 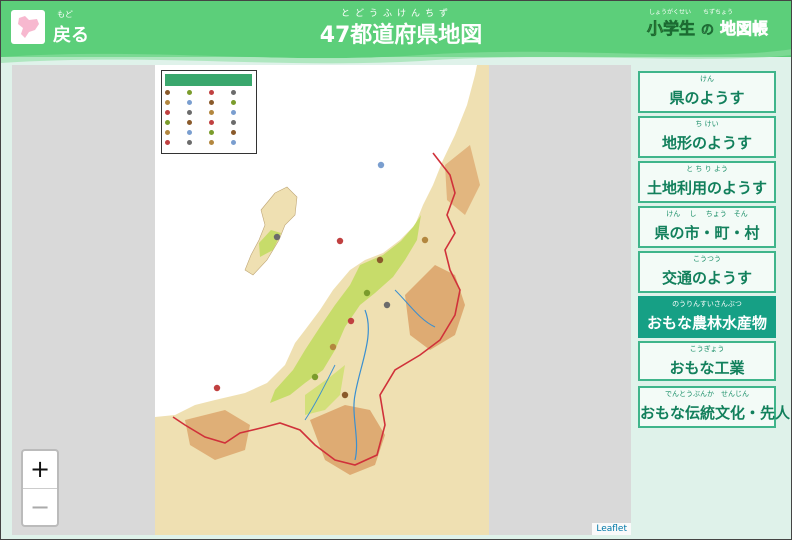 What do you see at coordinates (707, 233) in the screenshot?
I see `menu-button-label: 県の市・町・村` at bounding box center [707, 233].